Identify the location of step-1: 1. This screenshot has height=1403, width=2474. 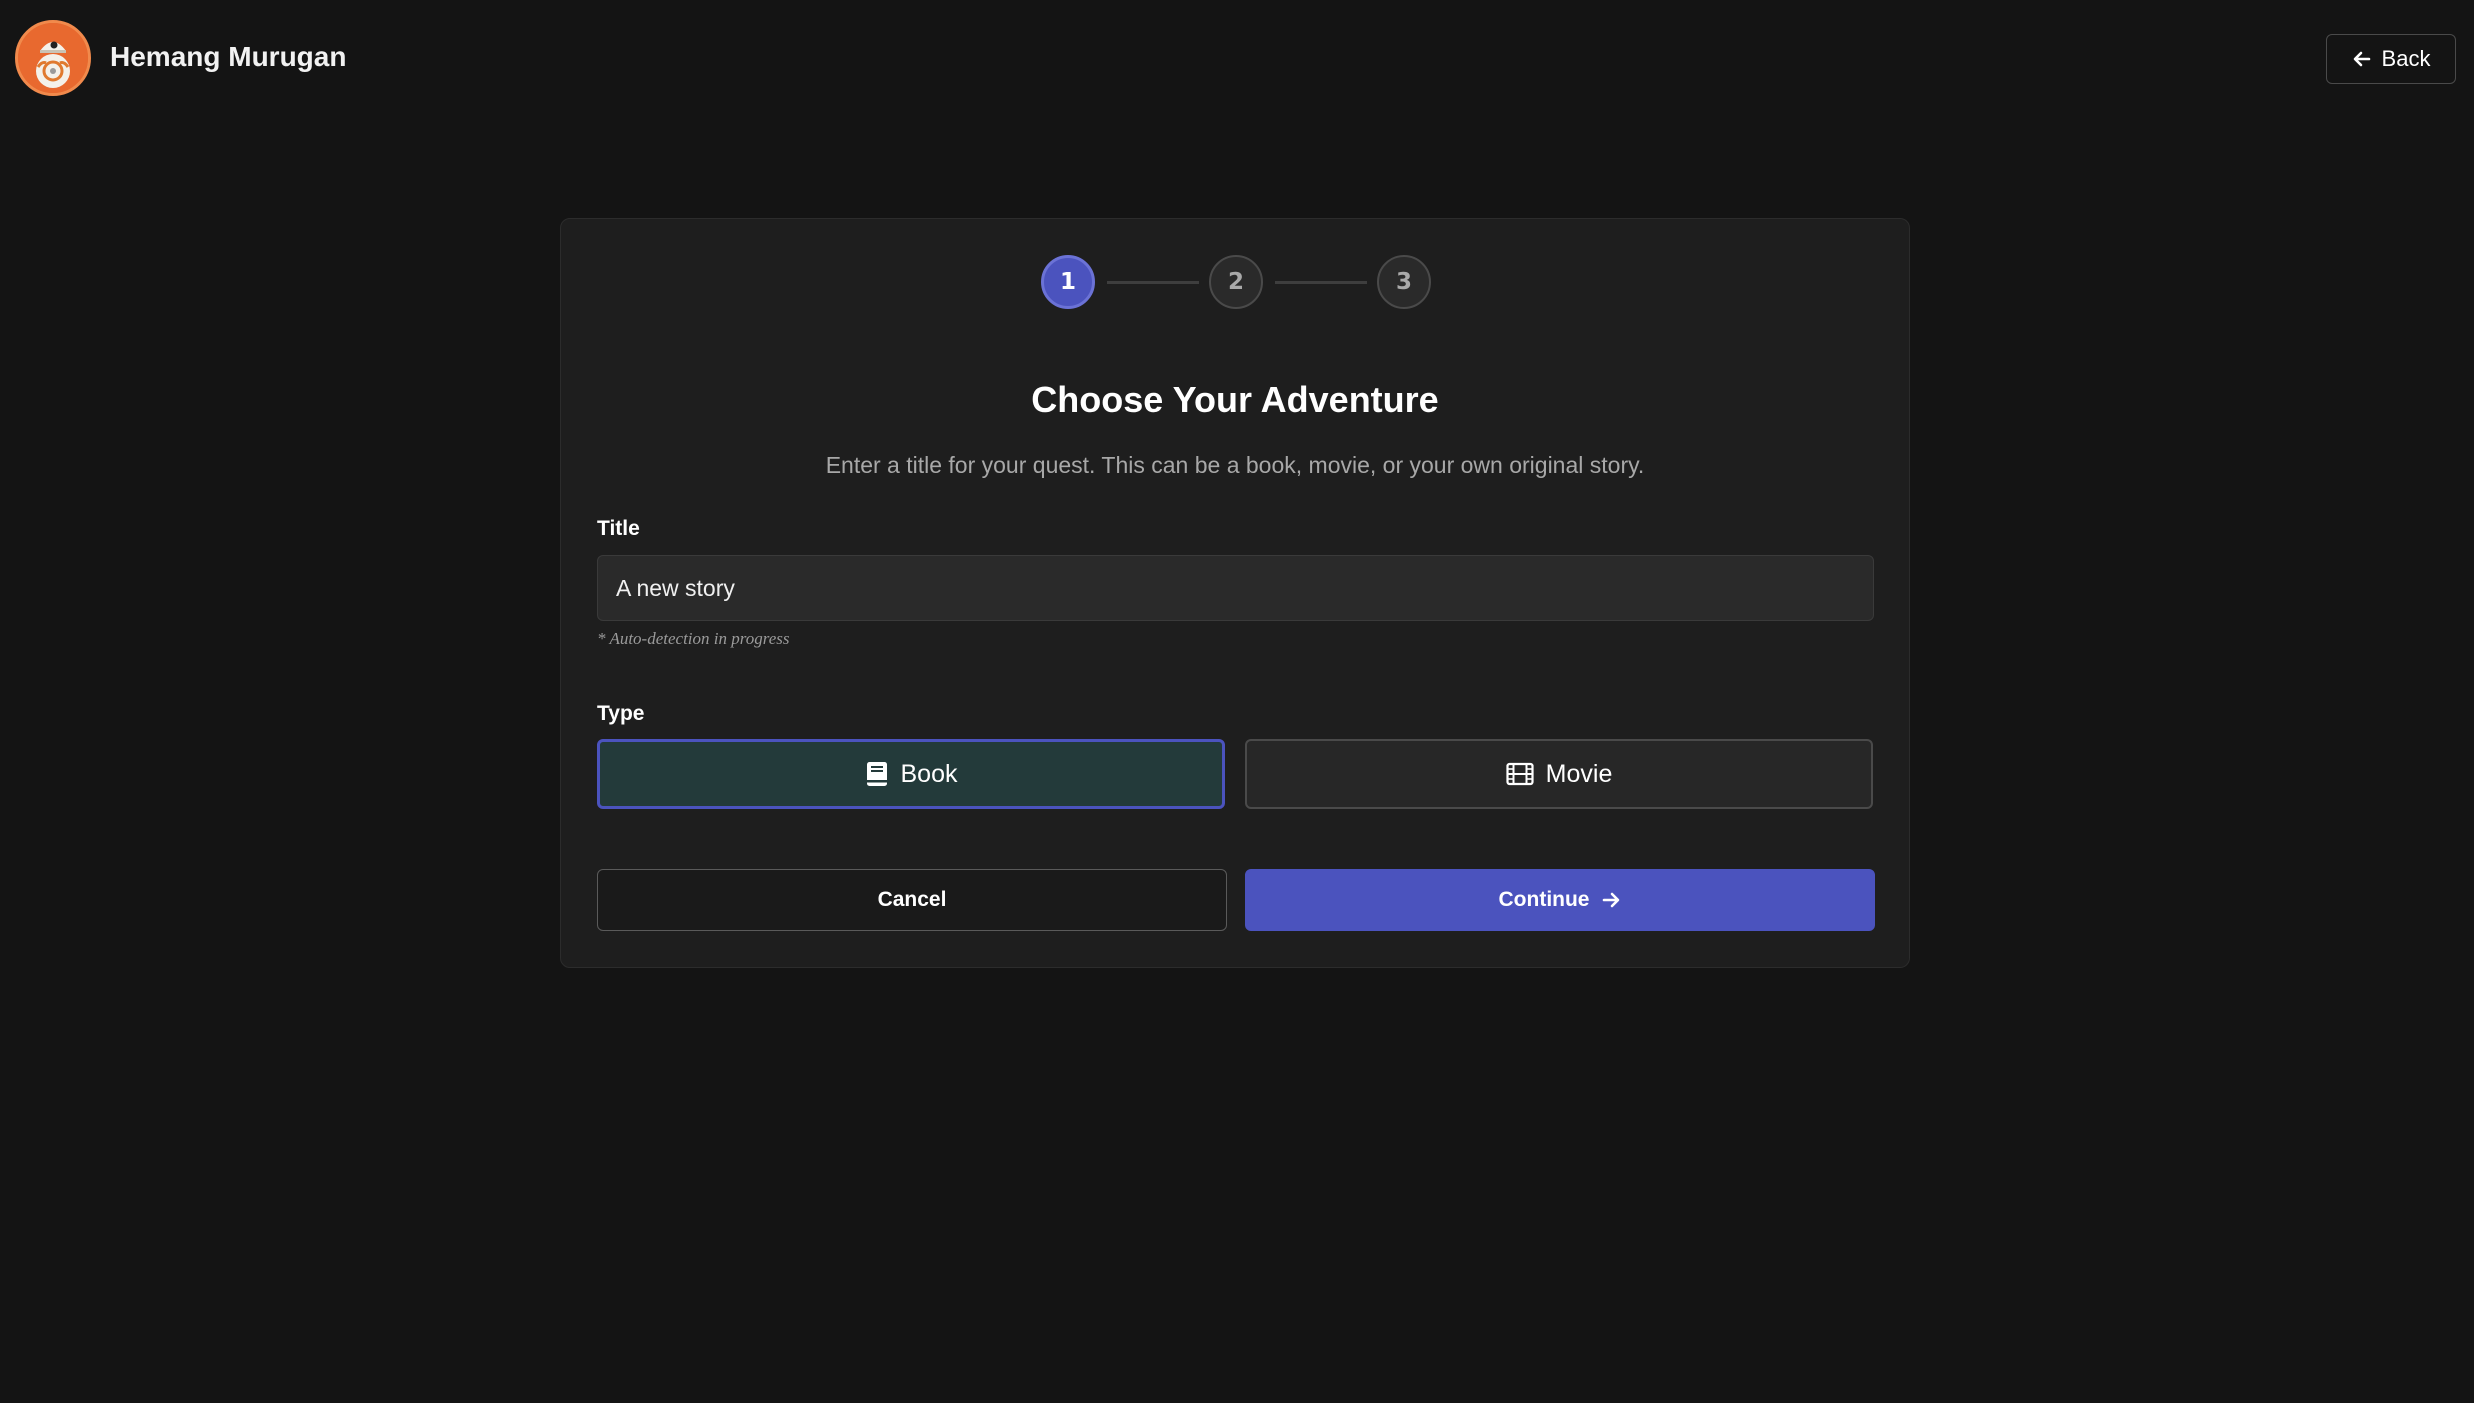
(1068, 282).